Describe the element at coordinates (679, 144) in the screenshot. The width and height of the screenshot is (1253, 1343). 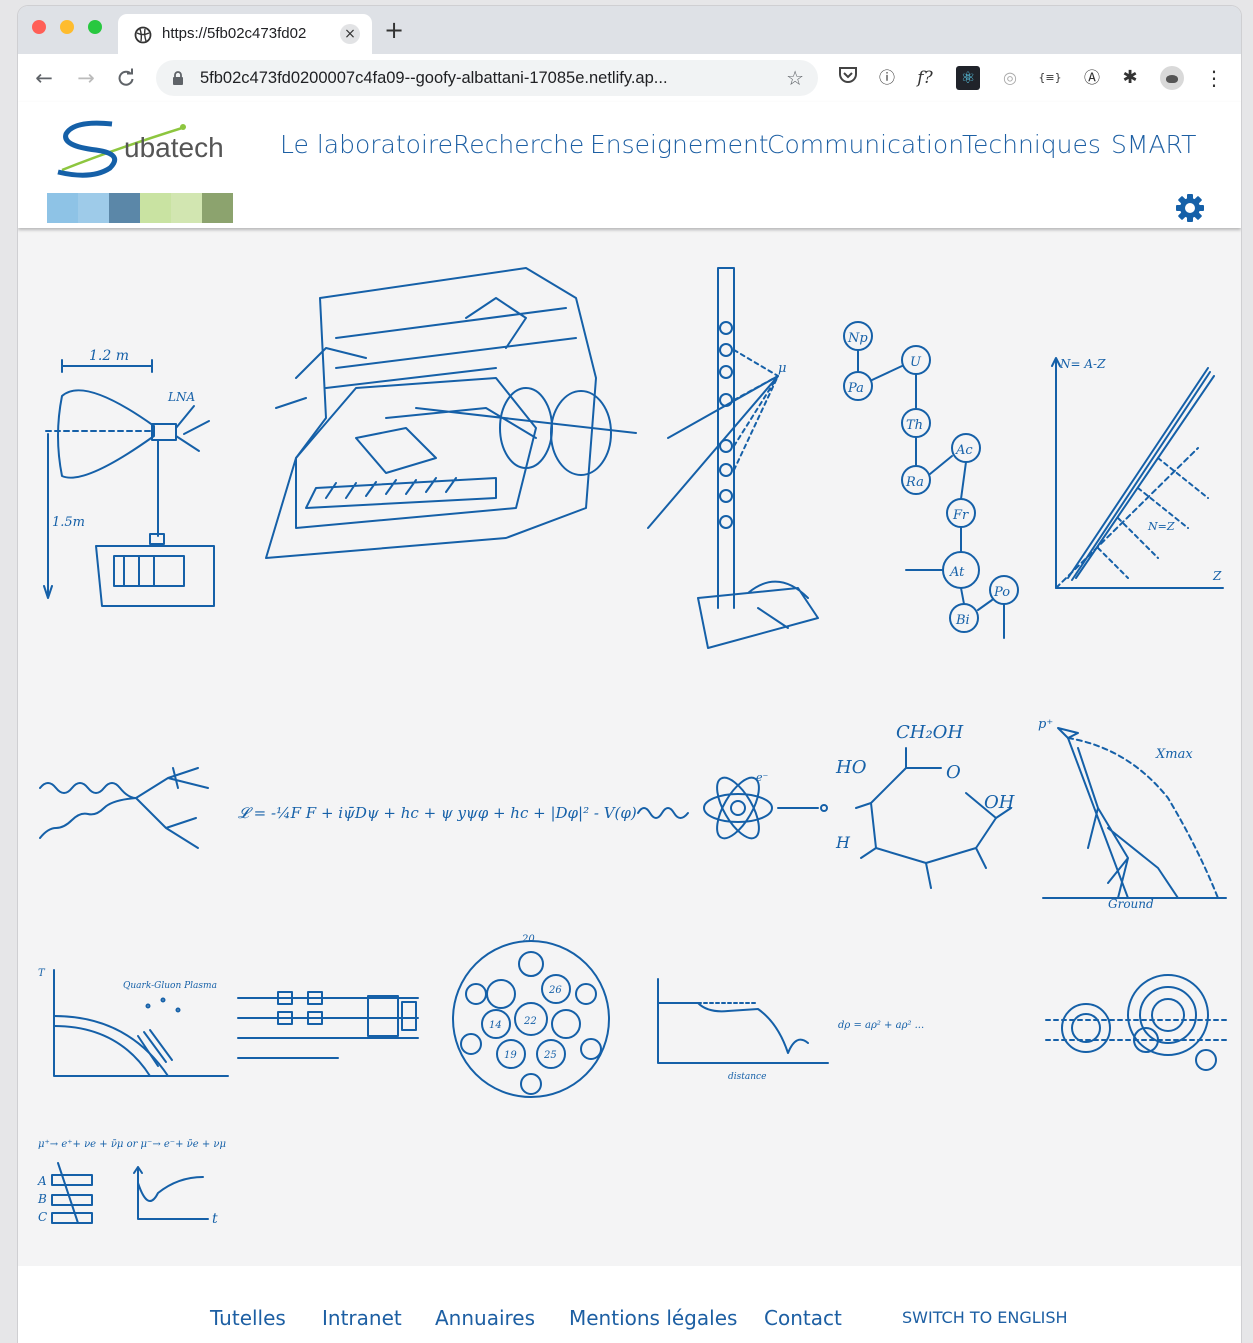
I see `nav-enseignement: Enseignement` at that location.